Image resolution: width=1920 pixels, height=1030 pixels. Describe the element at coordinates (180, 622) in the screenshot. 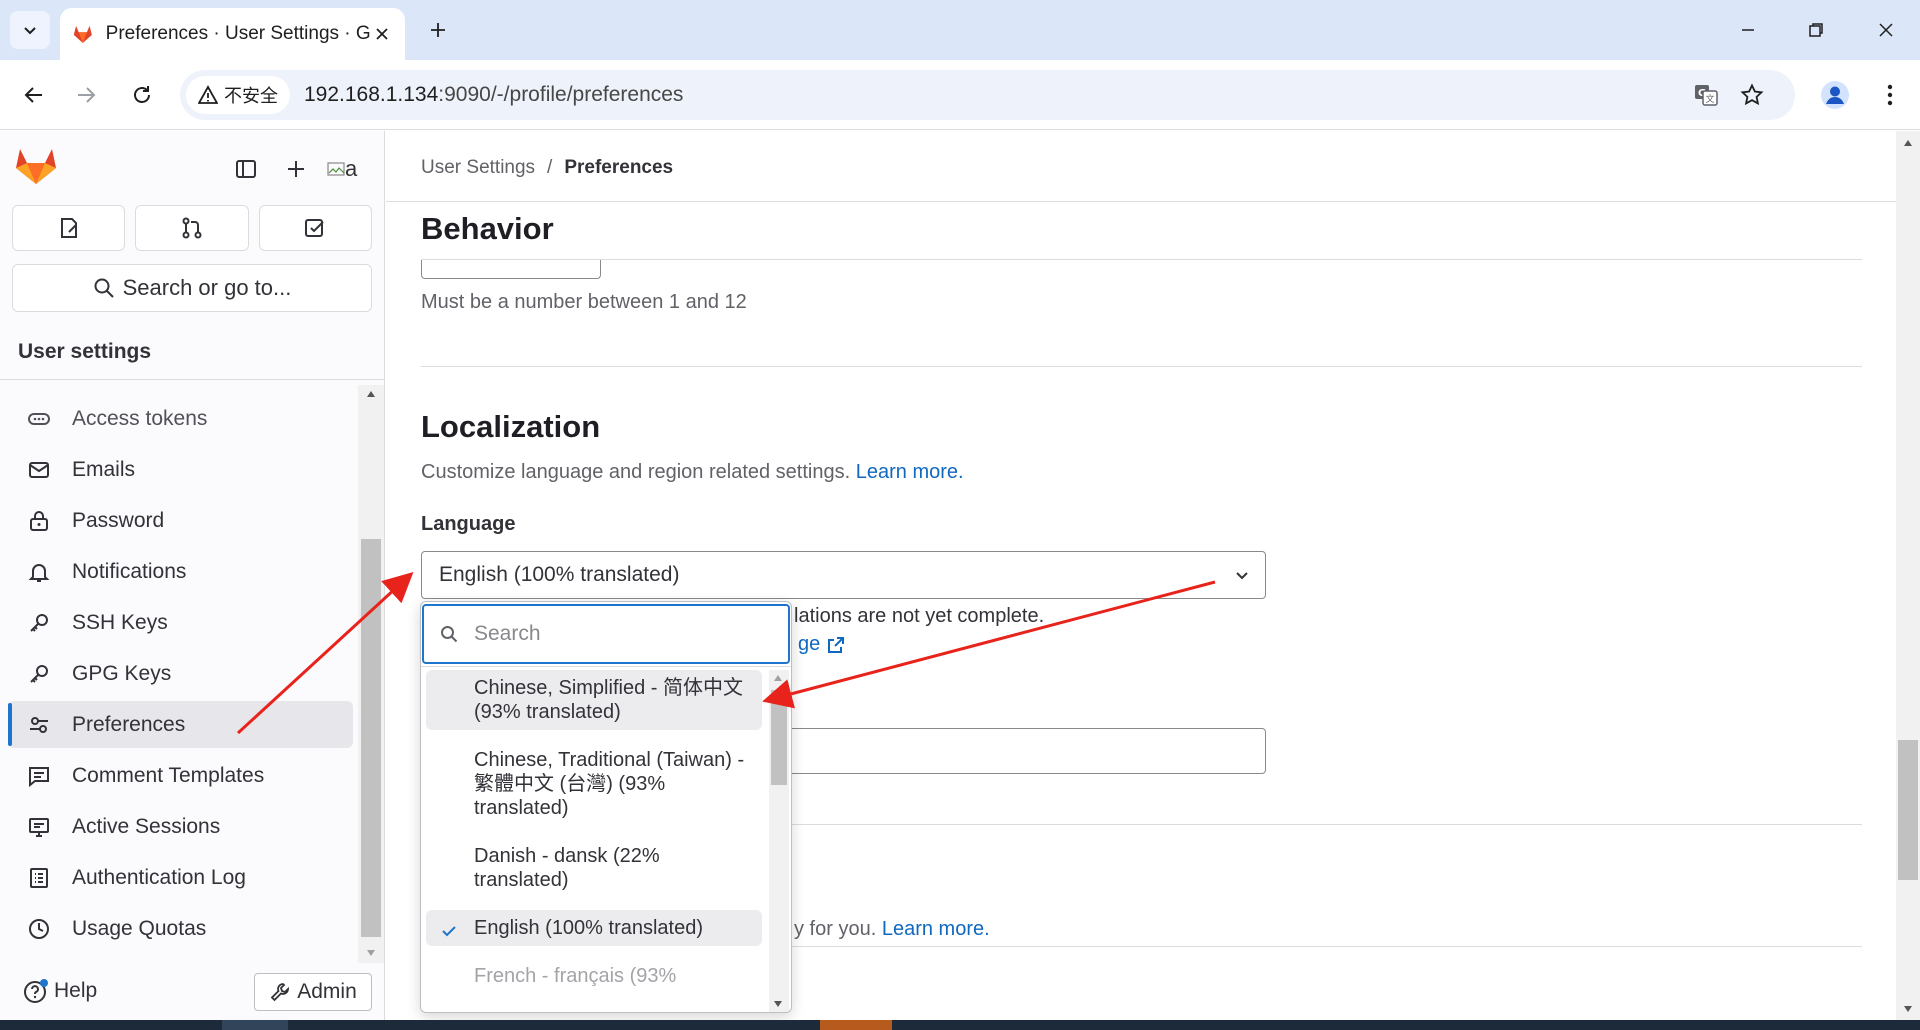

I see `sidebar-item-ssh-keys: SSH Keys` at that location.